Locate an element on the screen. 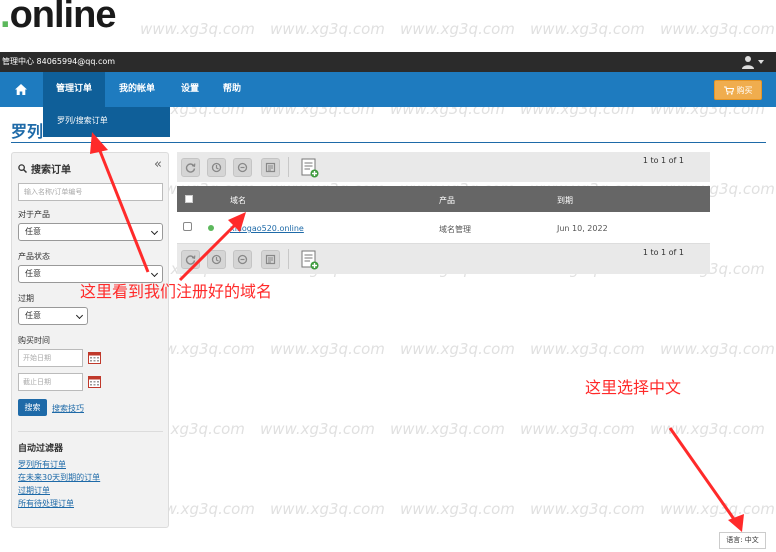 The height and width of the screenshot is (552, 776). arrow-to-domain is located at coordinates (209, 251).